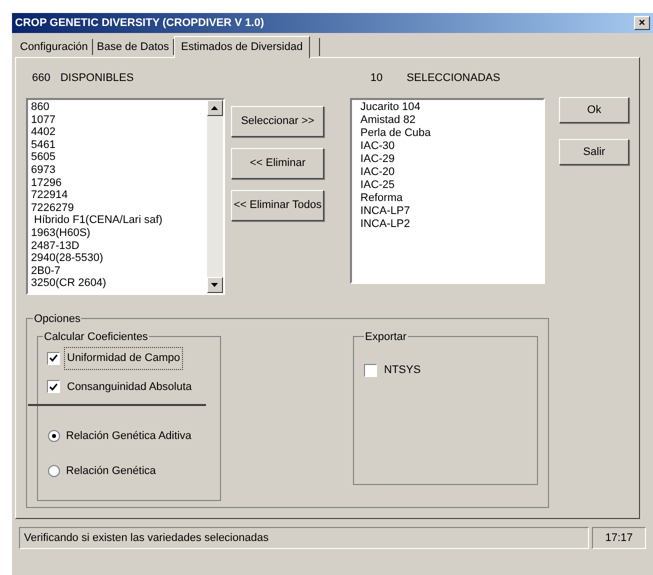 This screenshot has width=653, height=575. Describe the element at coordinates (277, 163) in the screenshot. I see `action-button: << Eliminar` at that location.